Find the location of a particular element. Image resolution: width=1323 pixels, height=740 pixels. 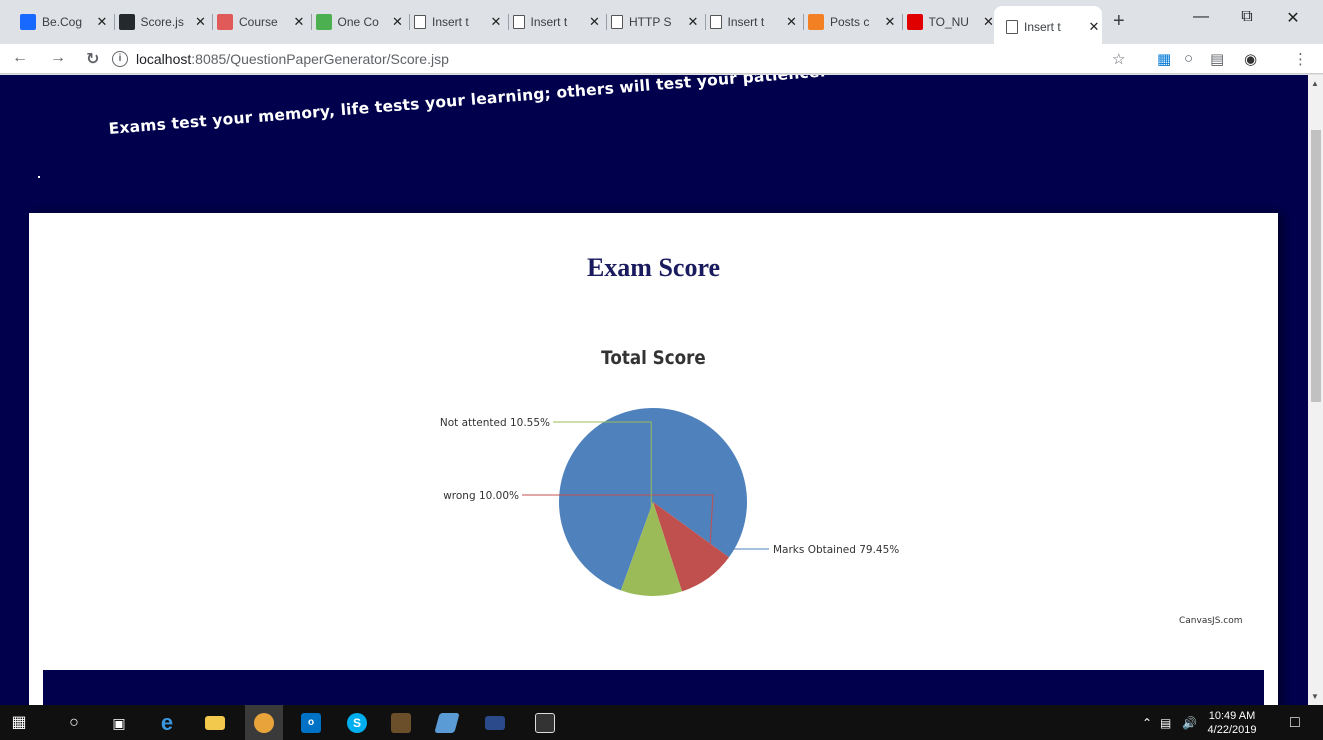

stackoverflow-icon is located at coordinates (816, 22).